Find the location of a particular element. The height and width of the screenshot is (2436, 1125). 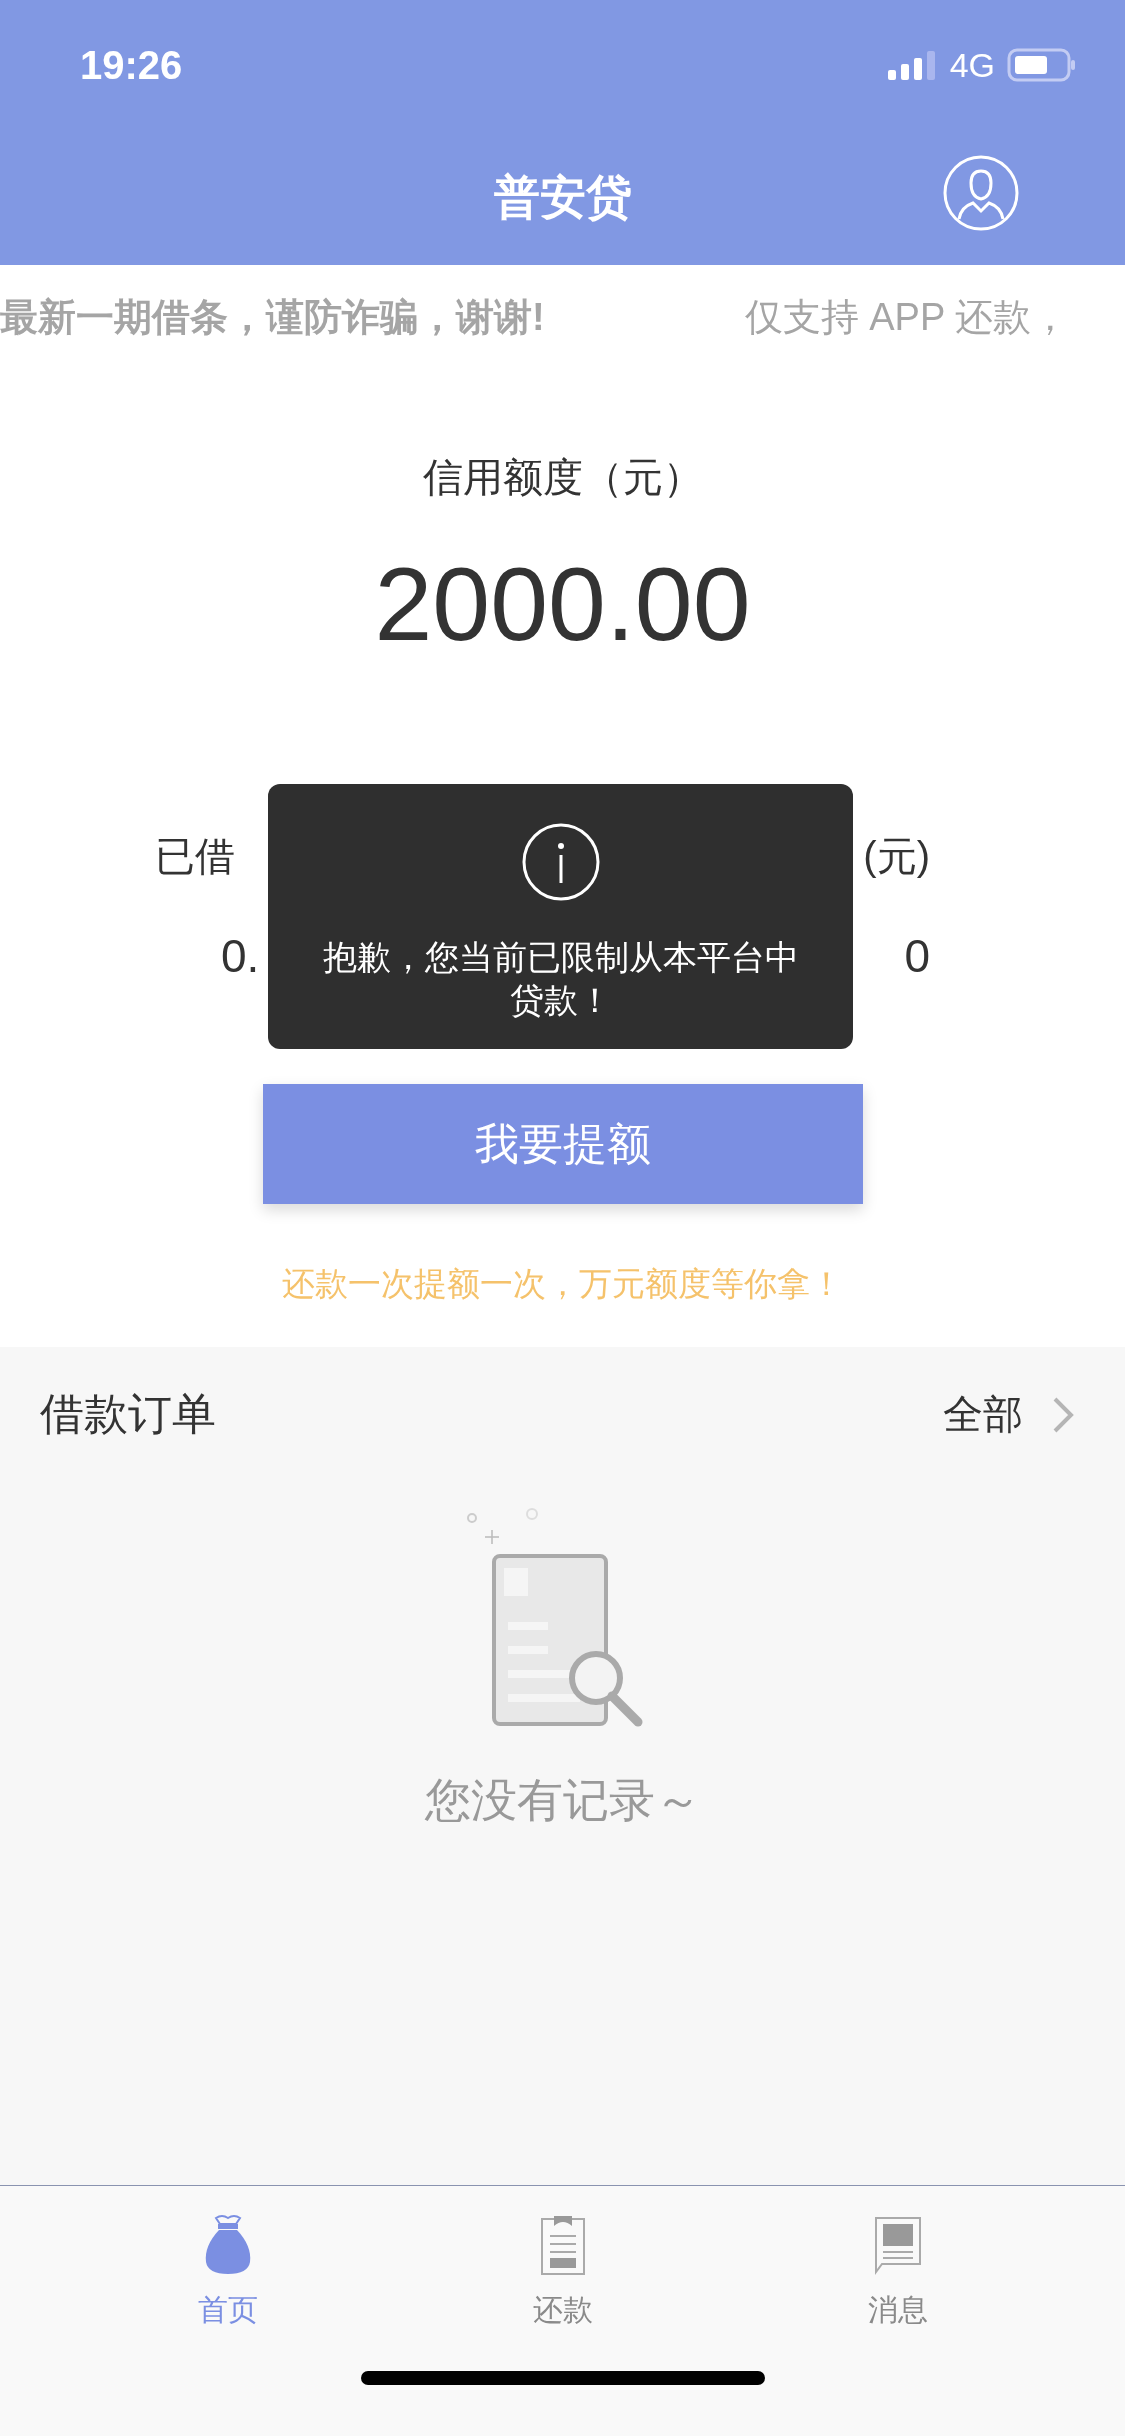

clipboard-icon is located at coordinates (562, 2245).